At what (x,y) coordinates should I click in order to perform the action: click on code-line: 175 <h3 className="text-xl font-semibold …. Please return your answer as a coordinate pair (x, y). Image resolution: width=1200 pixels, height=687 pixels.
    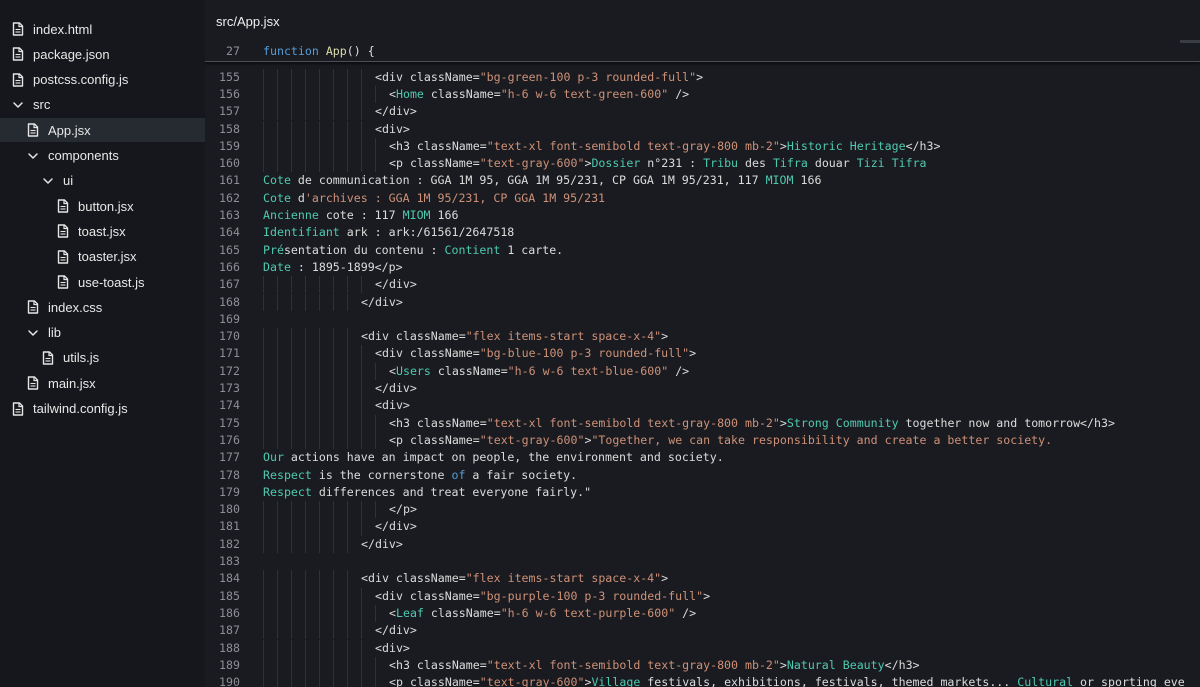
    Looking at the image, I should click on (702, 423).